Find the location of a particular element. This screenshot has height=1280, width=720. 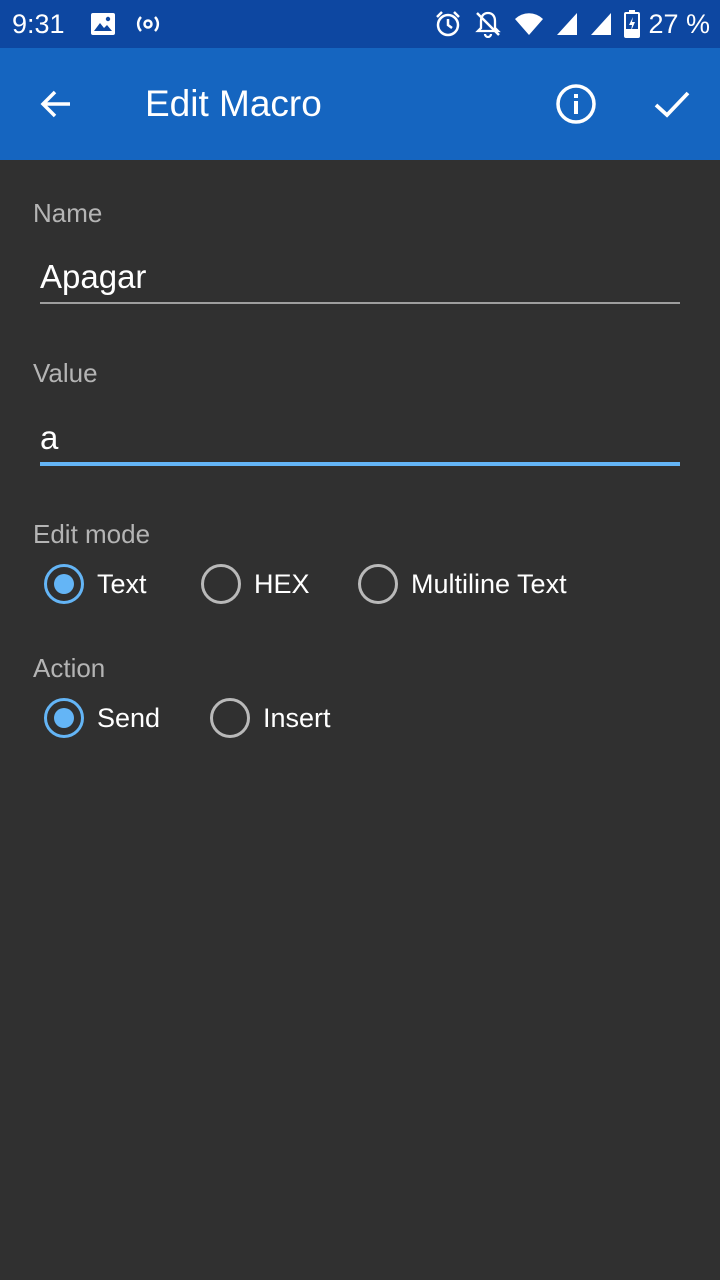

value-input: a is located at coordinates (360, 438).